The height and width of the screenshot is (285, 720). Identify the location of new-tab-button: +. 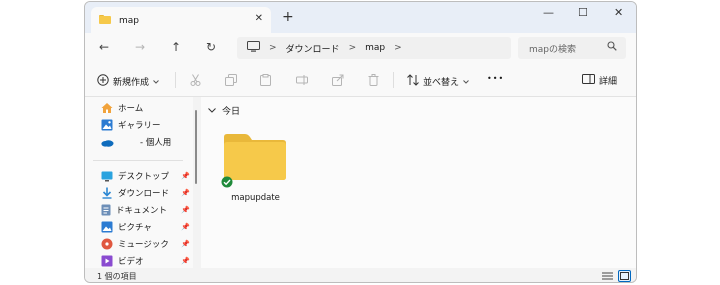
(288, 17).